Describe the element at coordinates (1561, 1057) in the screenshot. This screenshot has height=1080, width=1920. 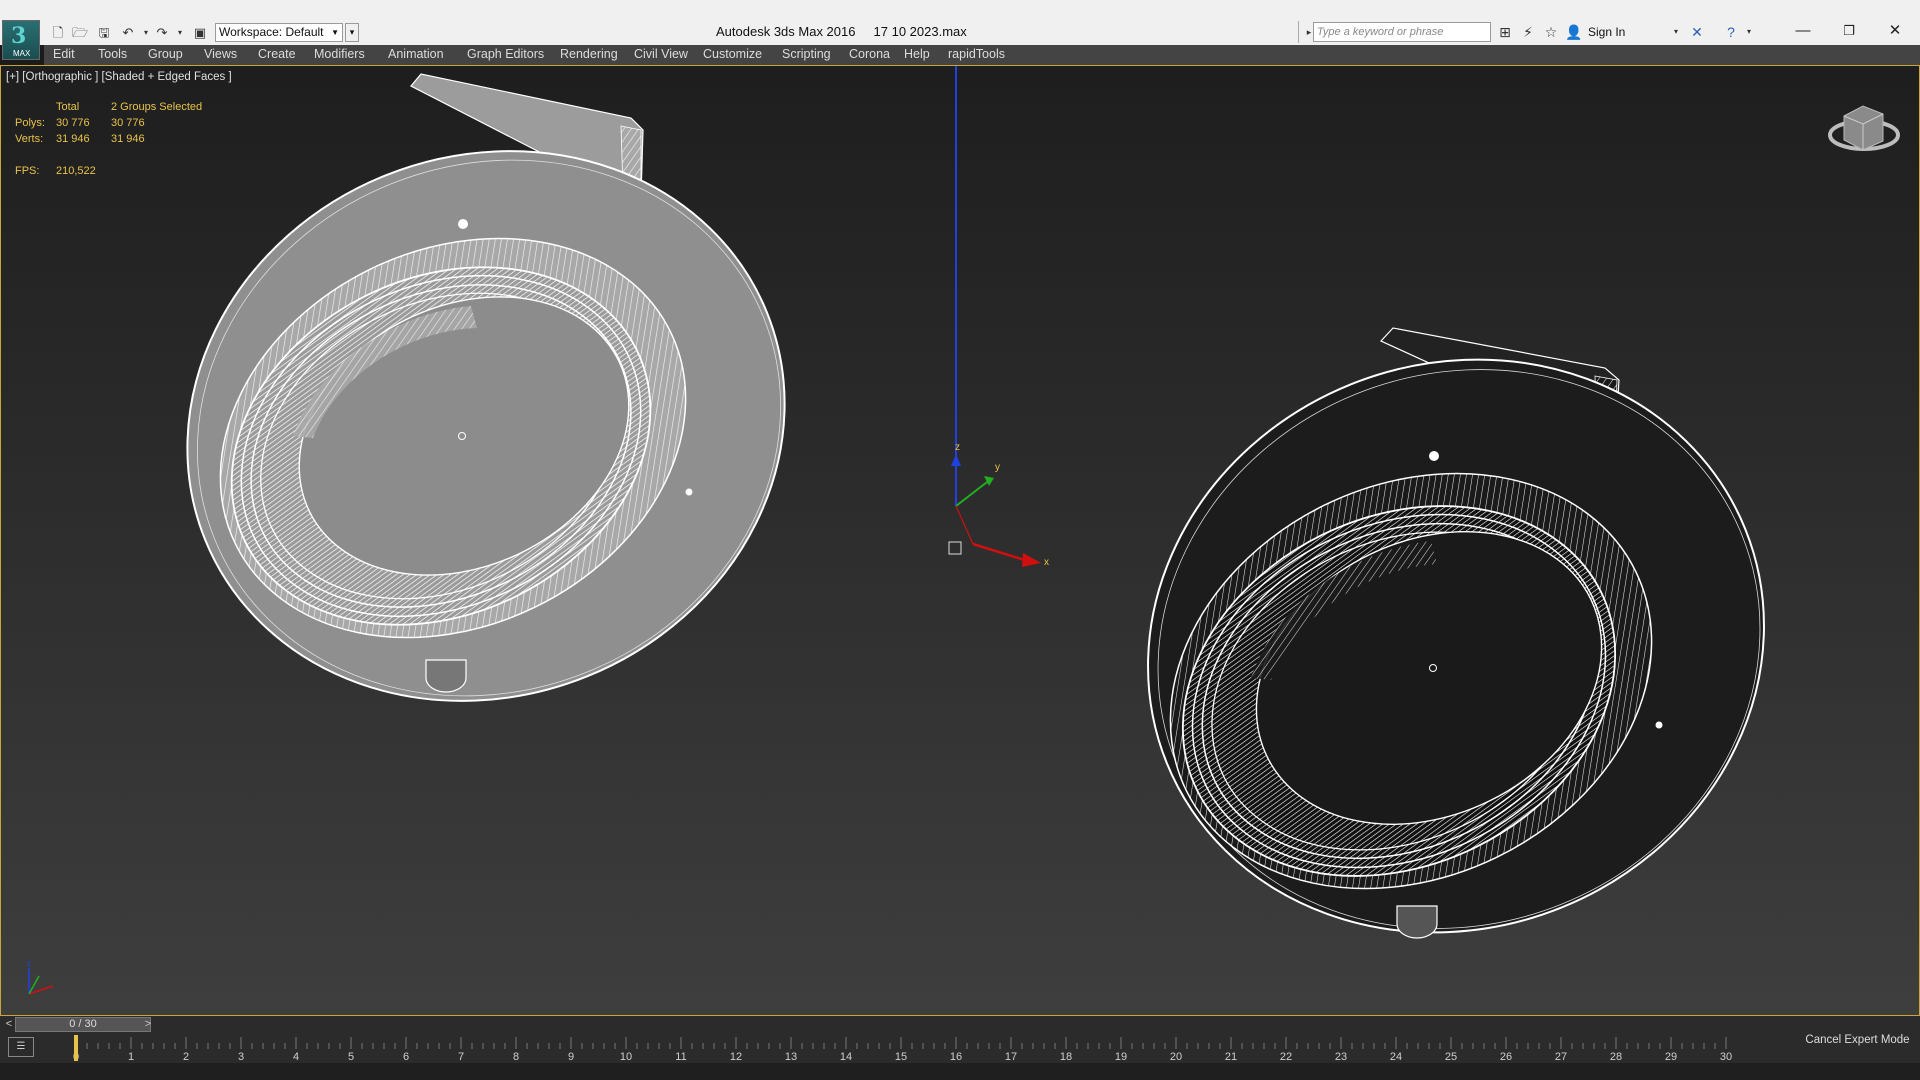
I see `ruler-tick-label: 27` at that location.